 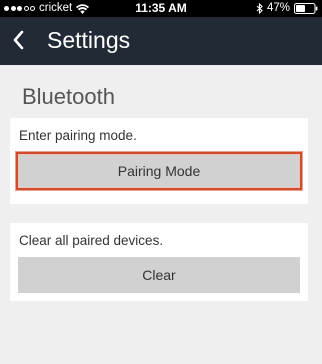 What do you see at coordinates (18, 40) in the screenshot?
I see `chevron-left-icon` at bounding box center [18, 40].